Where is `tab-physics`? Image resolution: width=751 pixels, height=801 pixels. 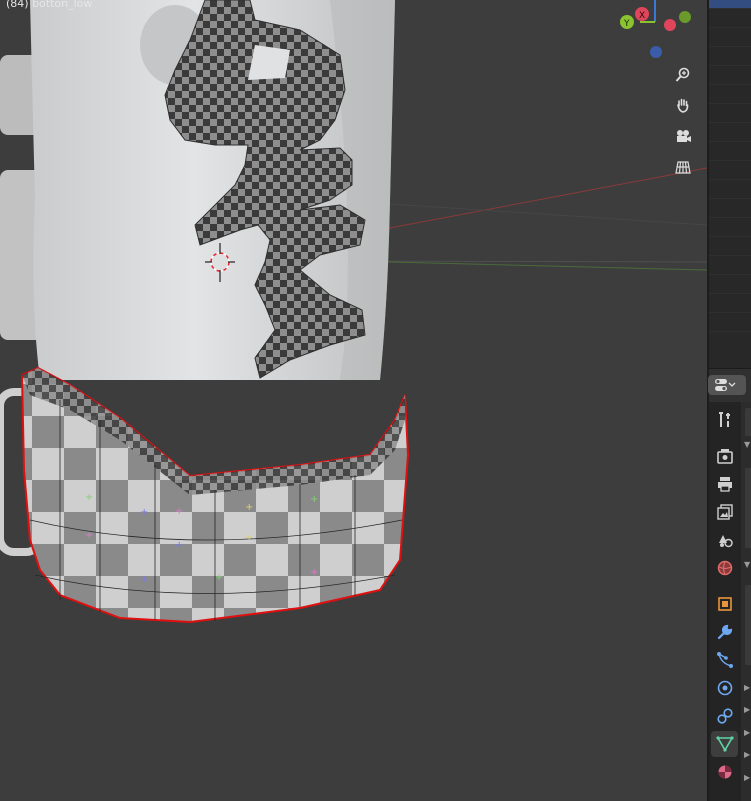
tab-physics is located at coordinates (724, 688).